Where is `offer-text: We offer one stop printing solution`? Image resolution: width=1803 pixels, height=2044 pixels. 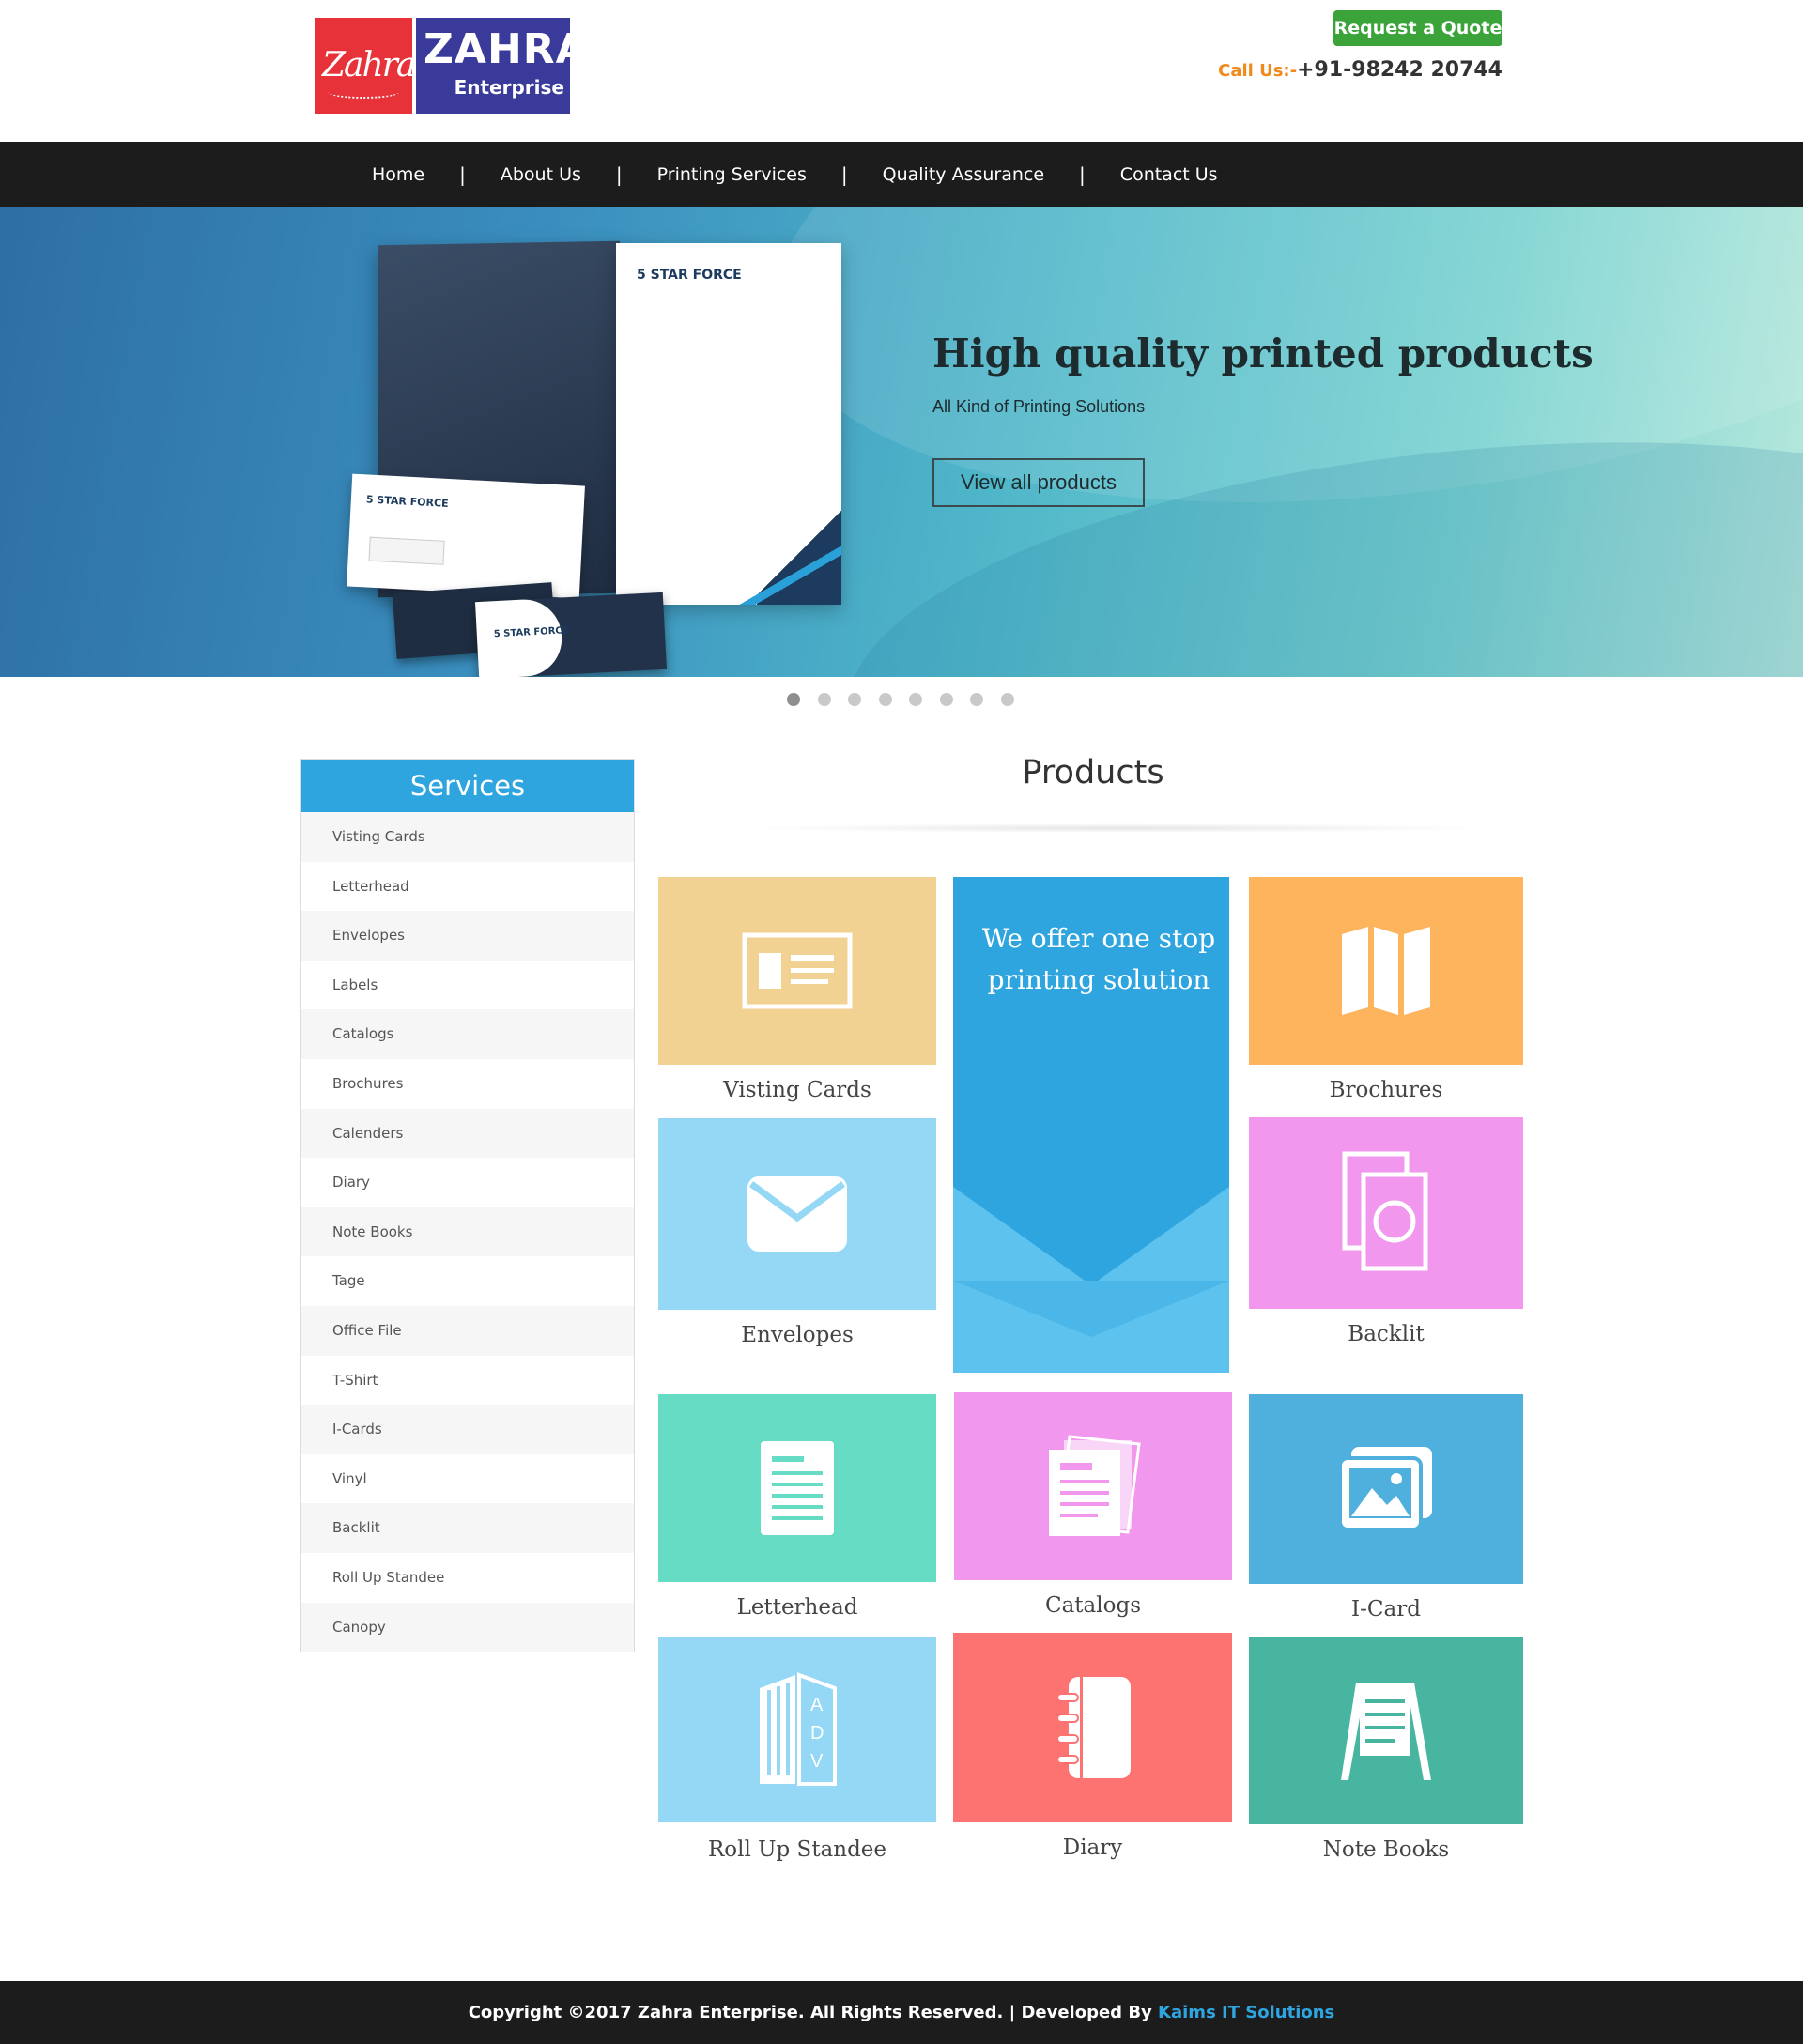 offer-text: We offer one stop printing solution is located at coordinates (1098, 959).